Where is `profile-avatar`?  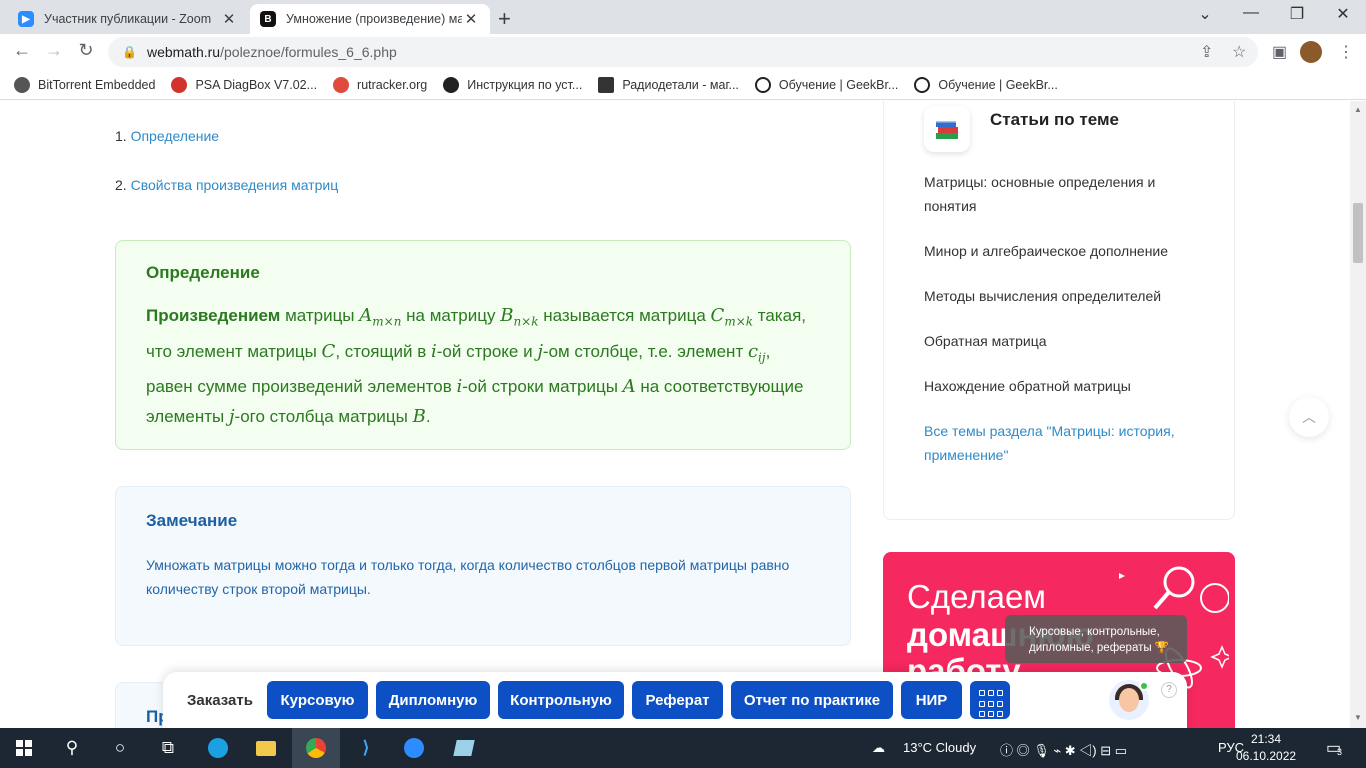
profile-avatar is located at coordinates (1311, 52).